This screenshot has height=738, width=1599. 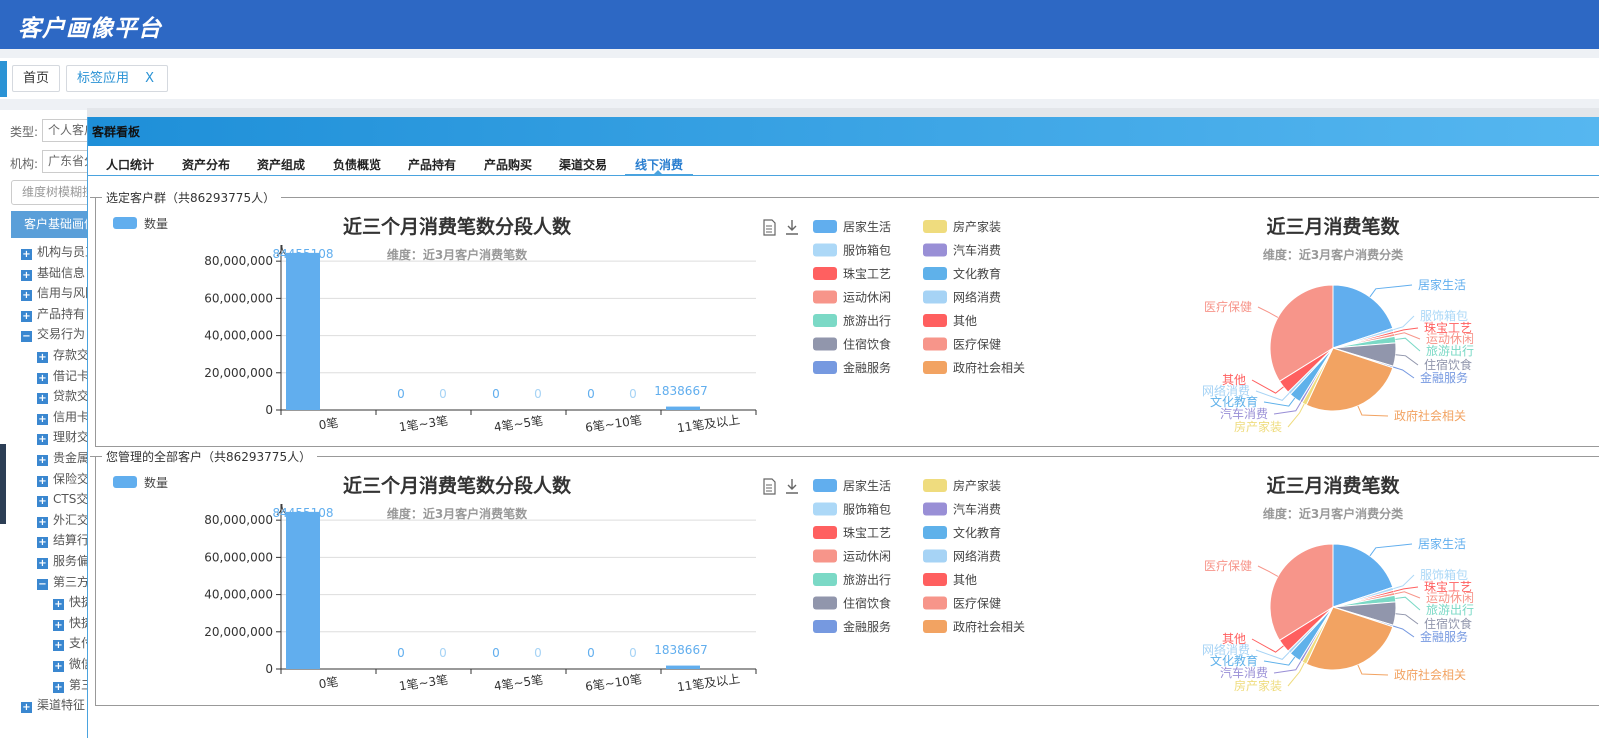 What do you see at coordinates (53, 335) in the screenshot?
I see `tree-node: − 交易行为` at bounding box center [53, 335].